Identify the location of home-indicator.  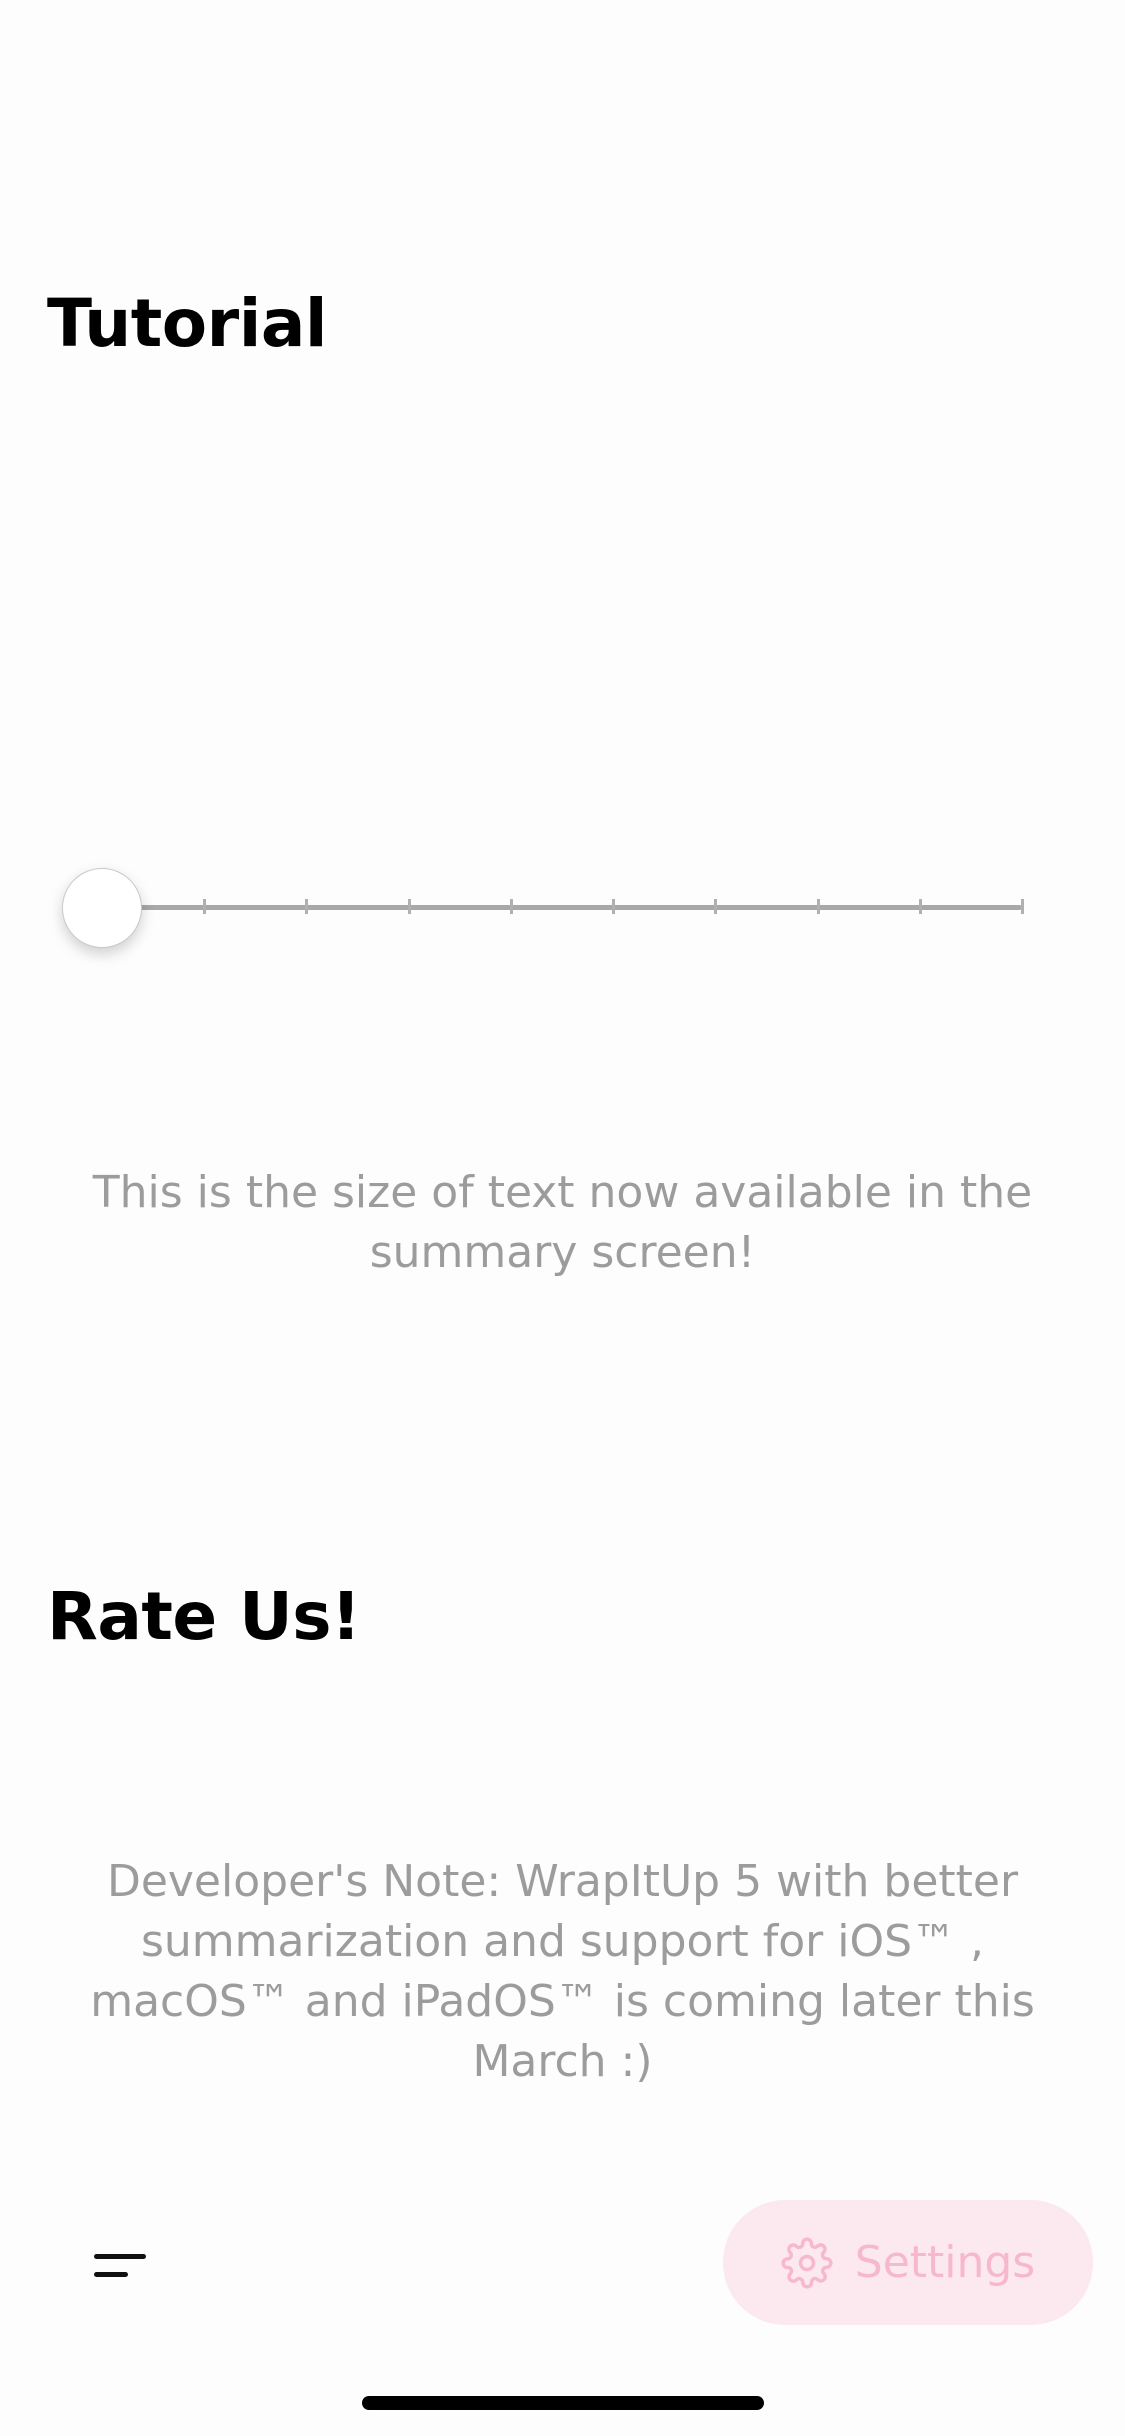
(563, 2403).